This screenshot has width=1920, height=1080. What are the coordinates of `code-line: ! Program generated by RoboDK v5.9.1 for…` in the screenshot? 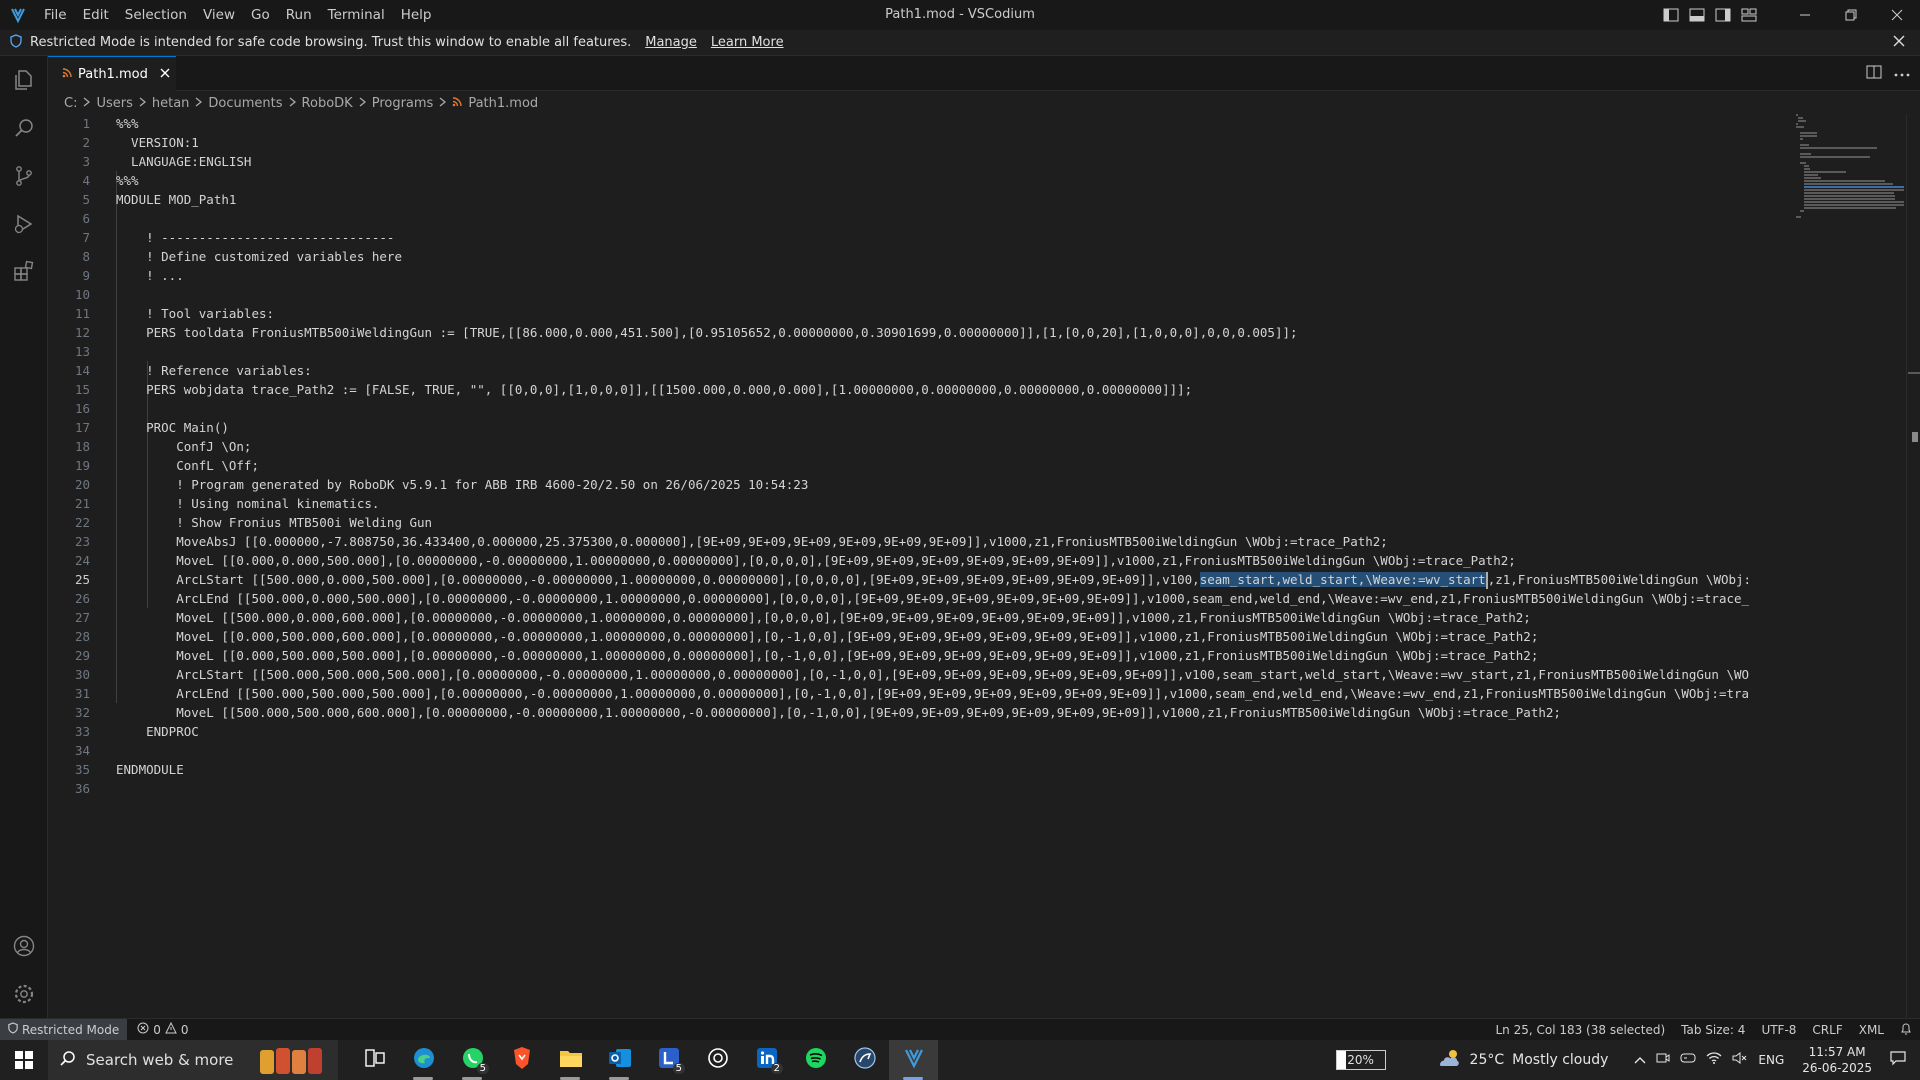 It's located at (977, 484).